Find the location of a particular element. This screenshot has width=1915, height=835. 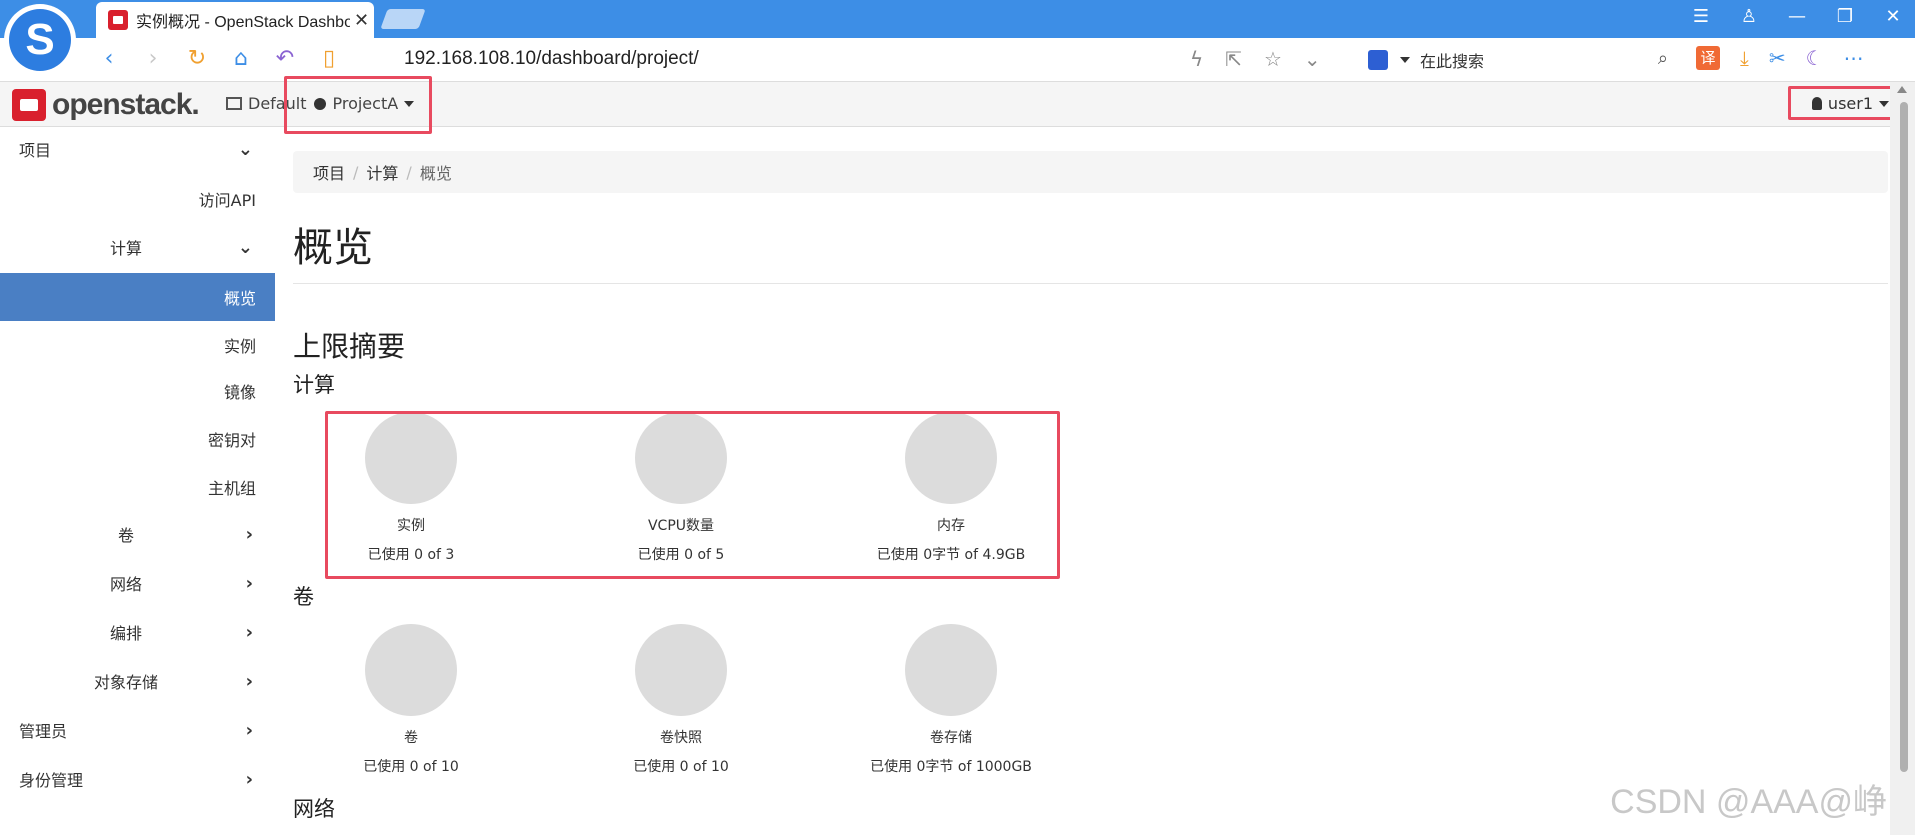

page-title: 概览 is located at coordinates (333, 248).